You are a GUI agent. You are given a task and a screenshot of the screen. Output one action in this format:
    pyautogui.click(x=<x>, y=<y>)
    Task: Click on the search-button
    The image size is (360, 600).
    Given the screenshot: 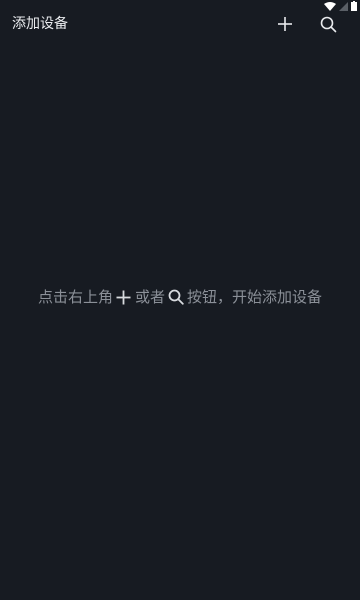 What is the action you would take?
    pyautogui.click(x=328, y=24)
    